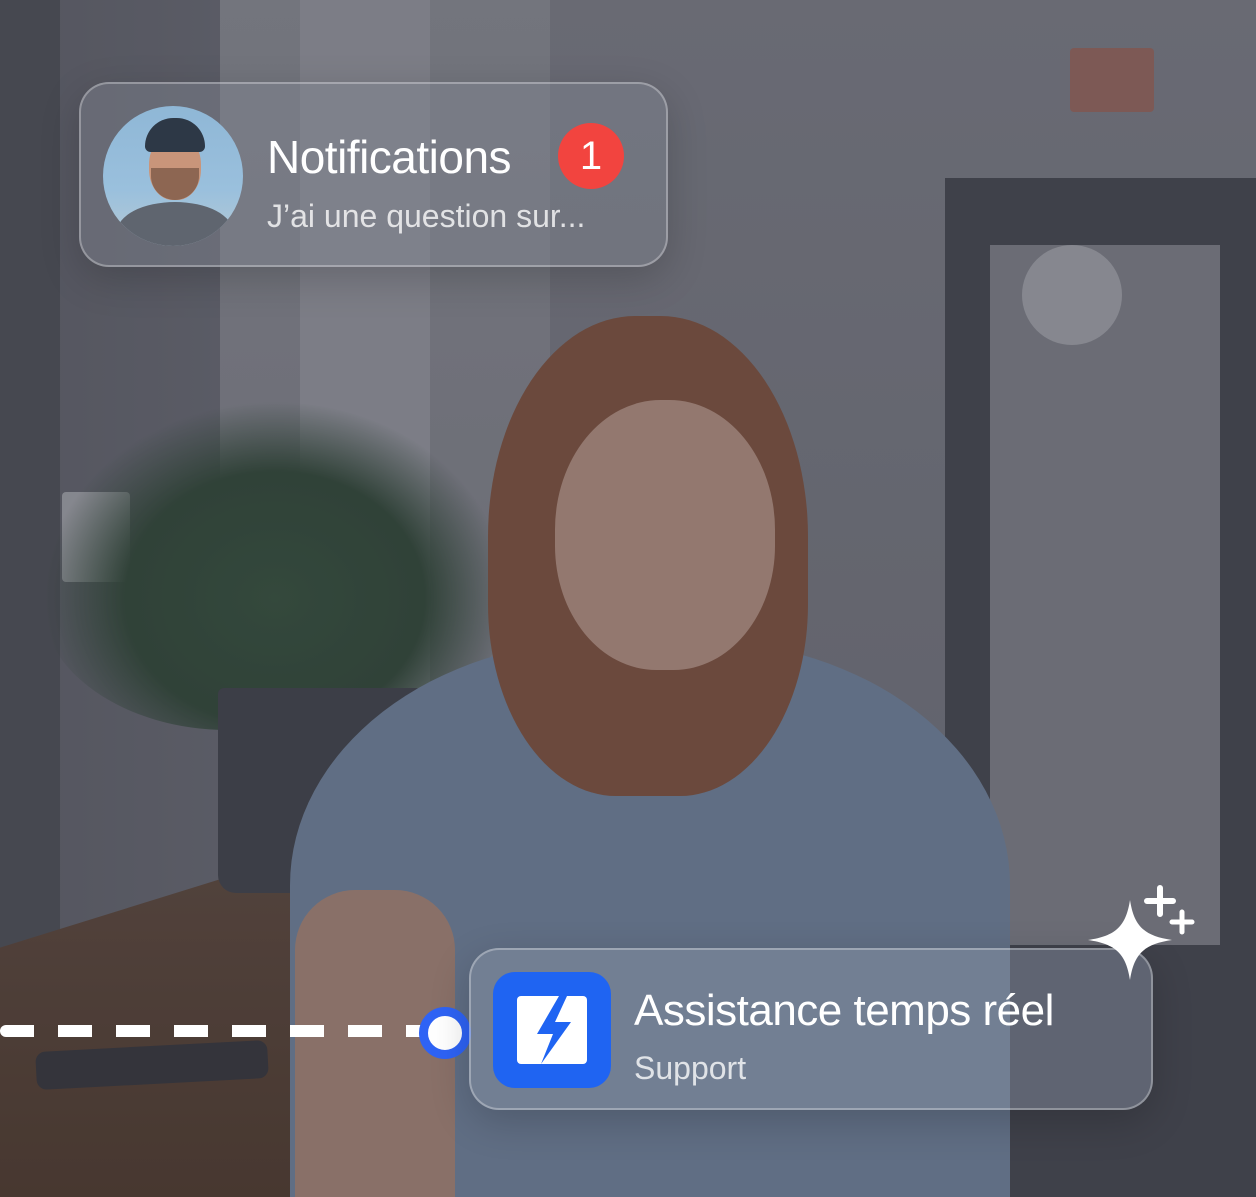 The height and width of the screenshot is (1197, 1256). What do you see at coordinates (552, 1030) in the screenshot?
I see `bolt-icon` at bounding box center [552, 1030].